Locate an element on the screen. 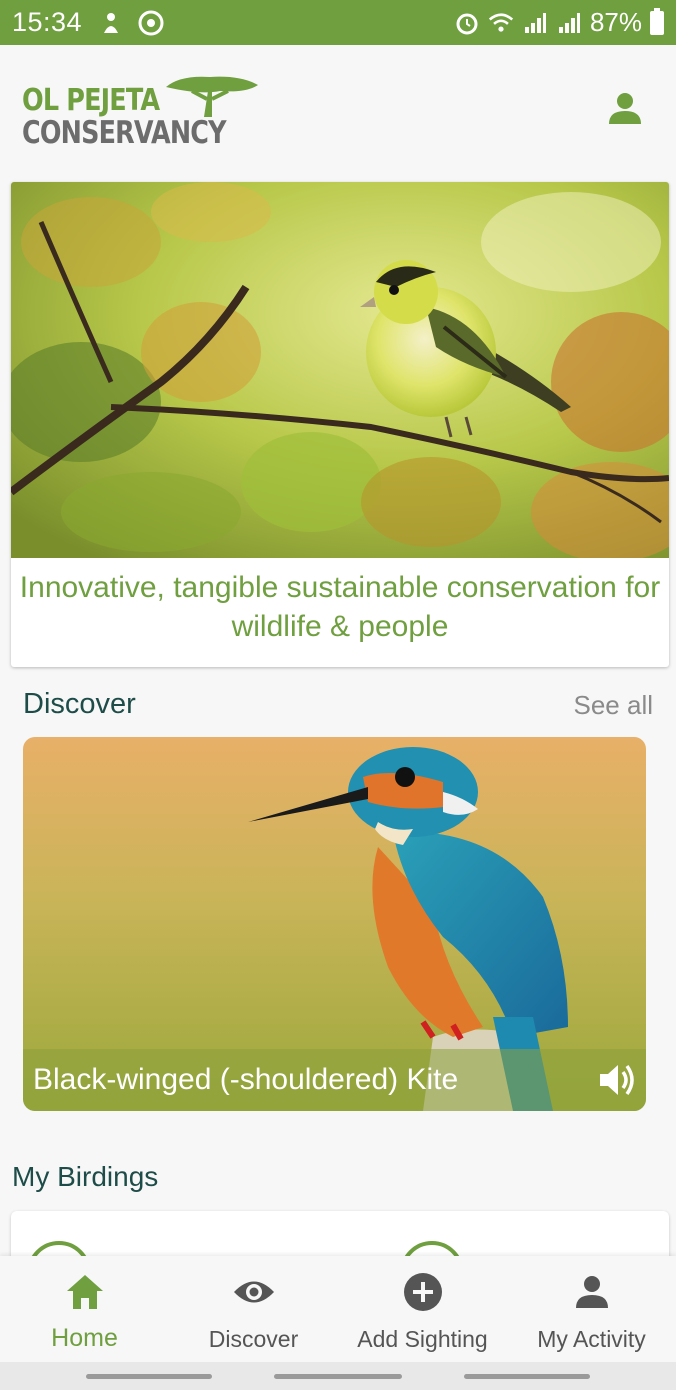 The height and width of the screenshot is (1390, 676). discover-section-title: Discover is located at coordinates (79, 704).